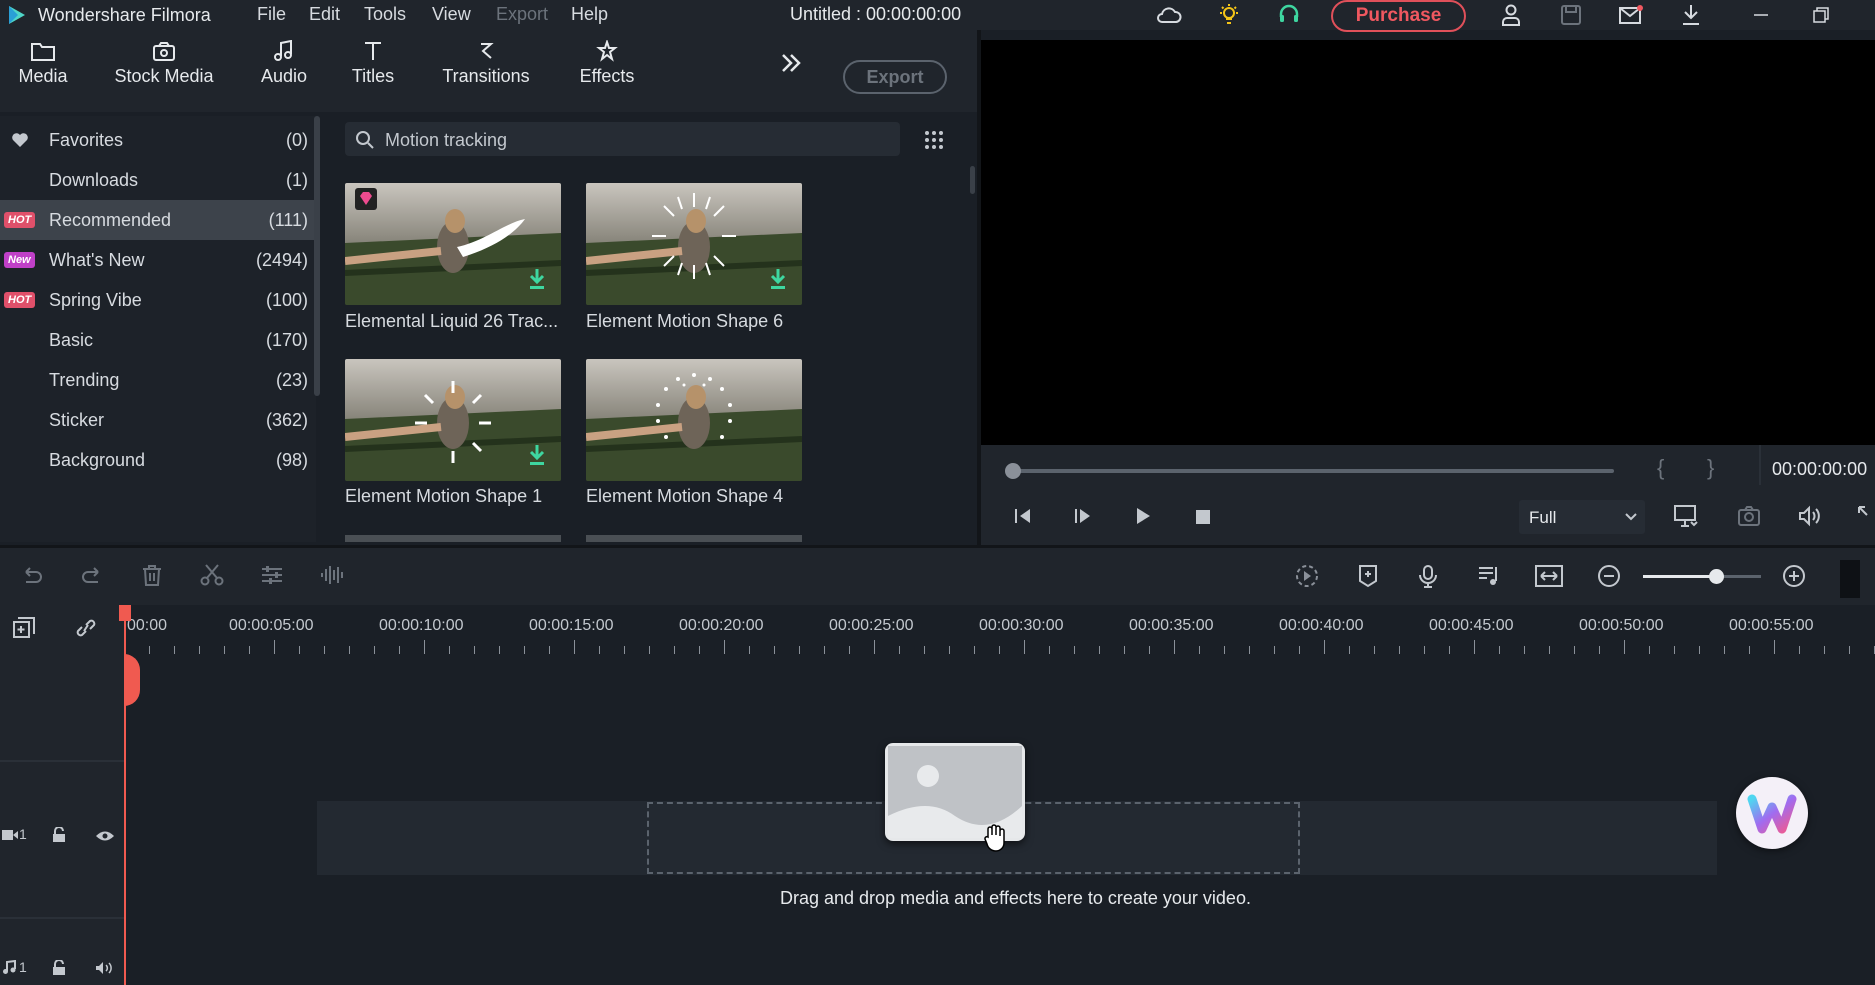 This screenshot has height=985, width=1875. I want to click on undo-icon, so click(32, 577).